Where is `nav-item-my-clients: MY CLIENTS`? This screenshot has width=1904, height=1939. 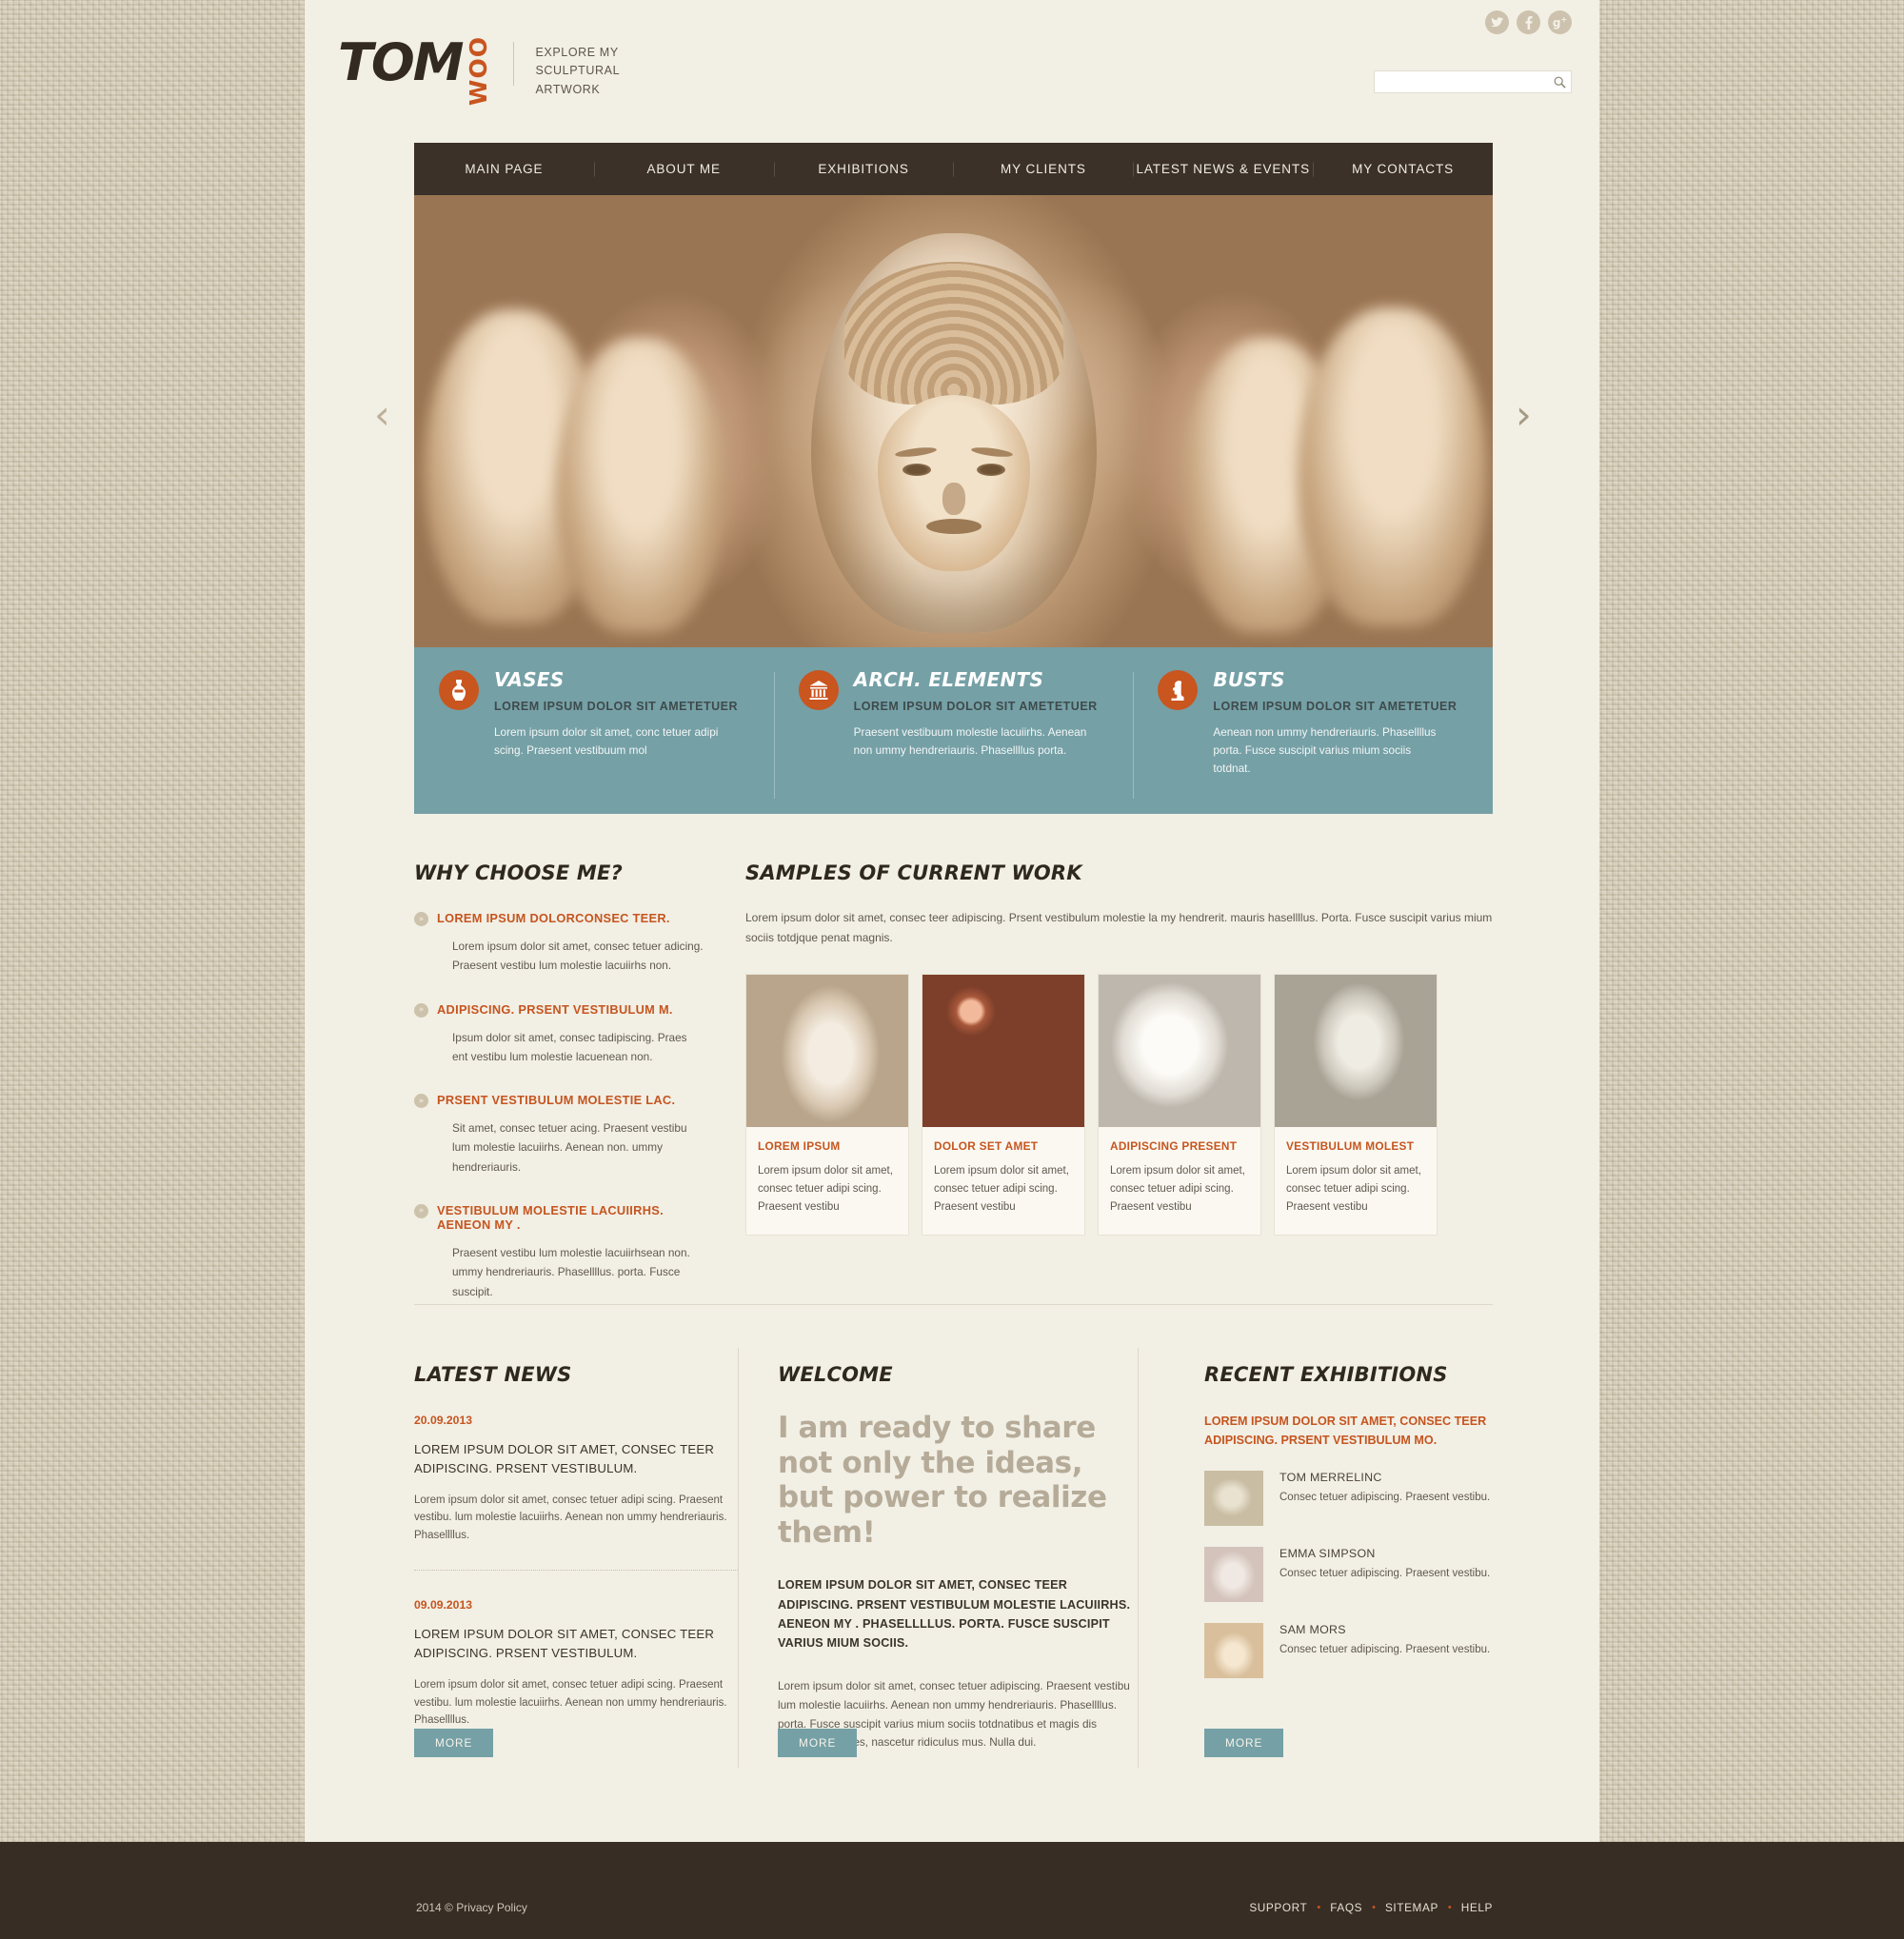
nav-item-my-clients: MY CLIENTS is located at coordinates (1043, 169).